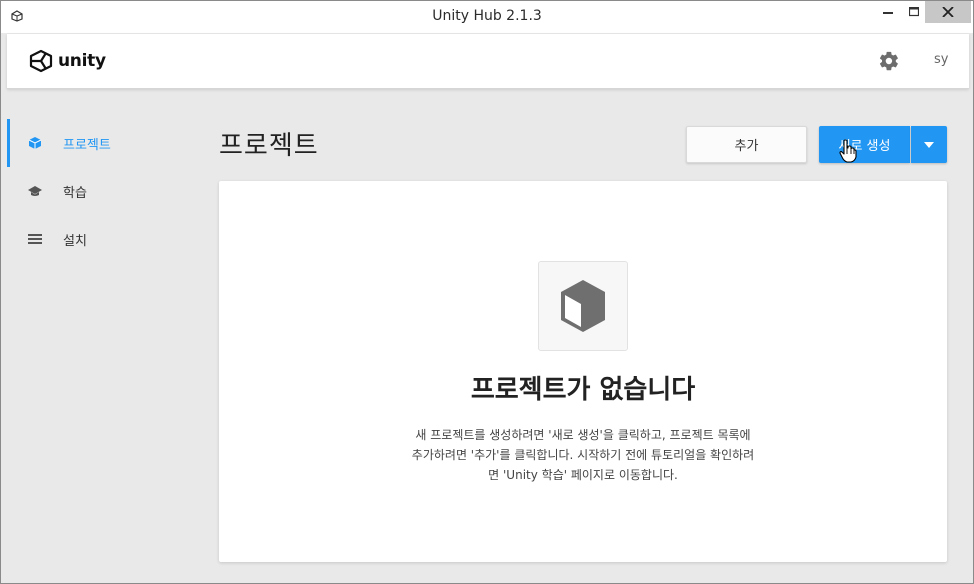  Describe the element at coordinates (488, 61) in the screenshot. I see `app-header: unity sy` at that location.